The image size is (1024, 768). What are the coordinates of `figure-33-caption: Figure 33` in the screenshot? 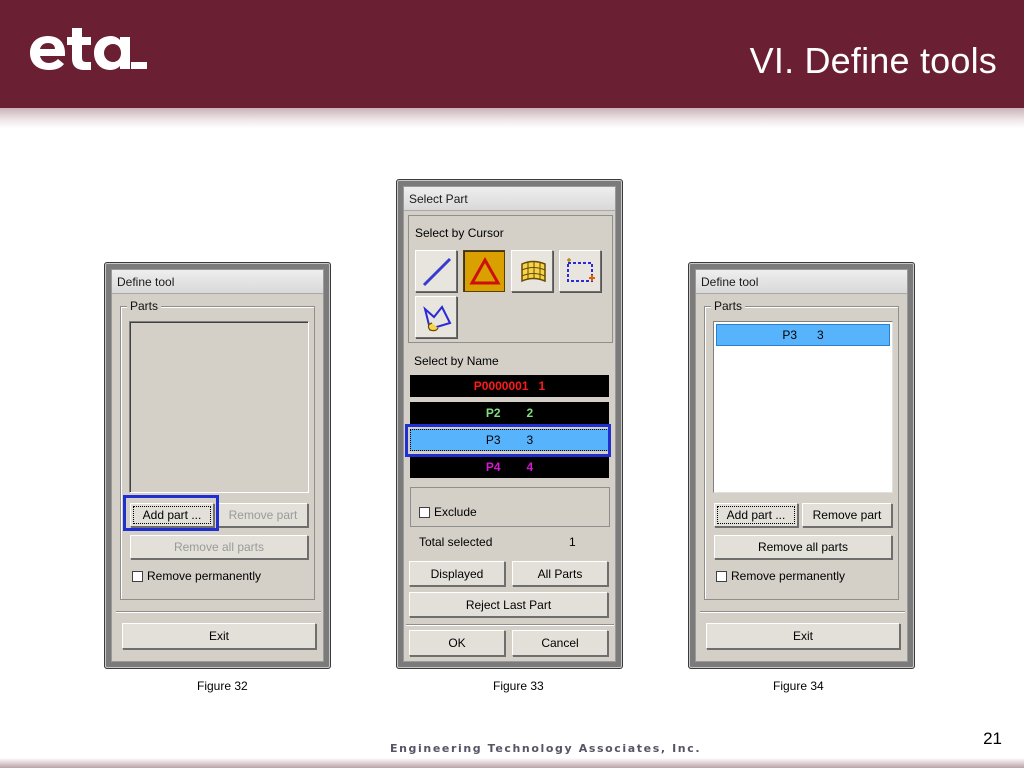 It's located at (518, 686).